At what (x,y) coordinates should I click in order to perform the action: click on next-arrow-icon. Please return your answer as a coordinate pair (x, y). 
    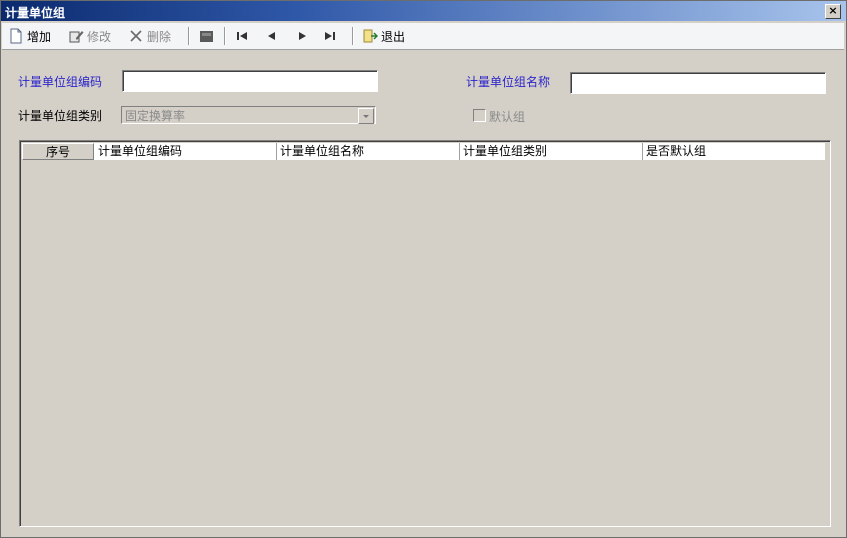
    Looking at the image, I should click on (302, 36).